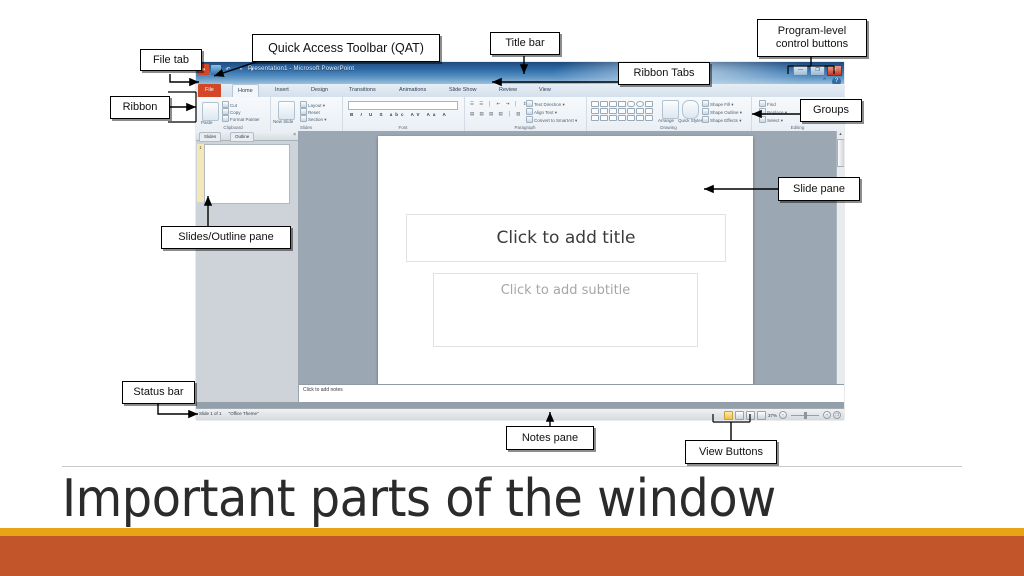  What do you see at coordinates (200, 173) in the screenshot?
I see `slide-thumbnail-number: 1` at bounding box center [200, 173].